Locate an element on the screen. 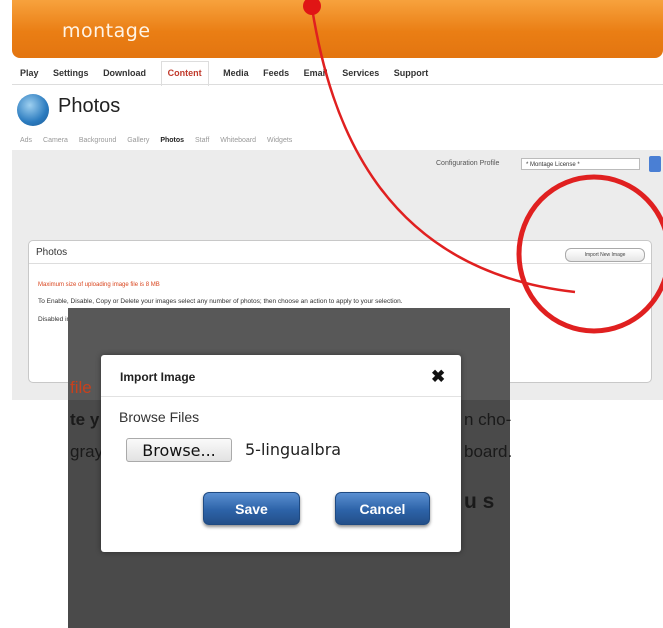  import-new-image-button: Import New Image is located at coordinates (605, 255).